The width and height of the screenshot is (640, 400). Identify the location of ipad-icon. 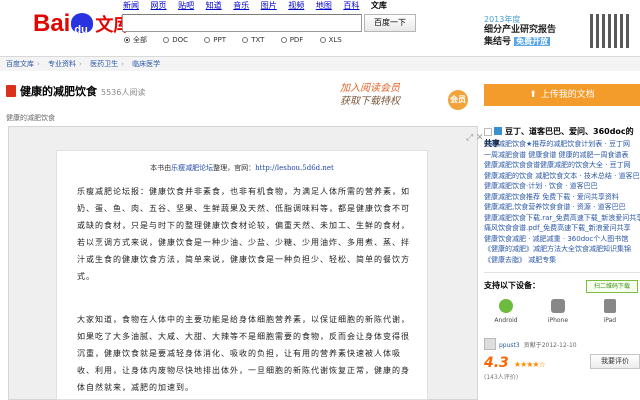
(609, 306).